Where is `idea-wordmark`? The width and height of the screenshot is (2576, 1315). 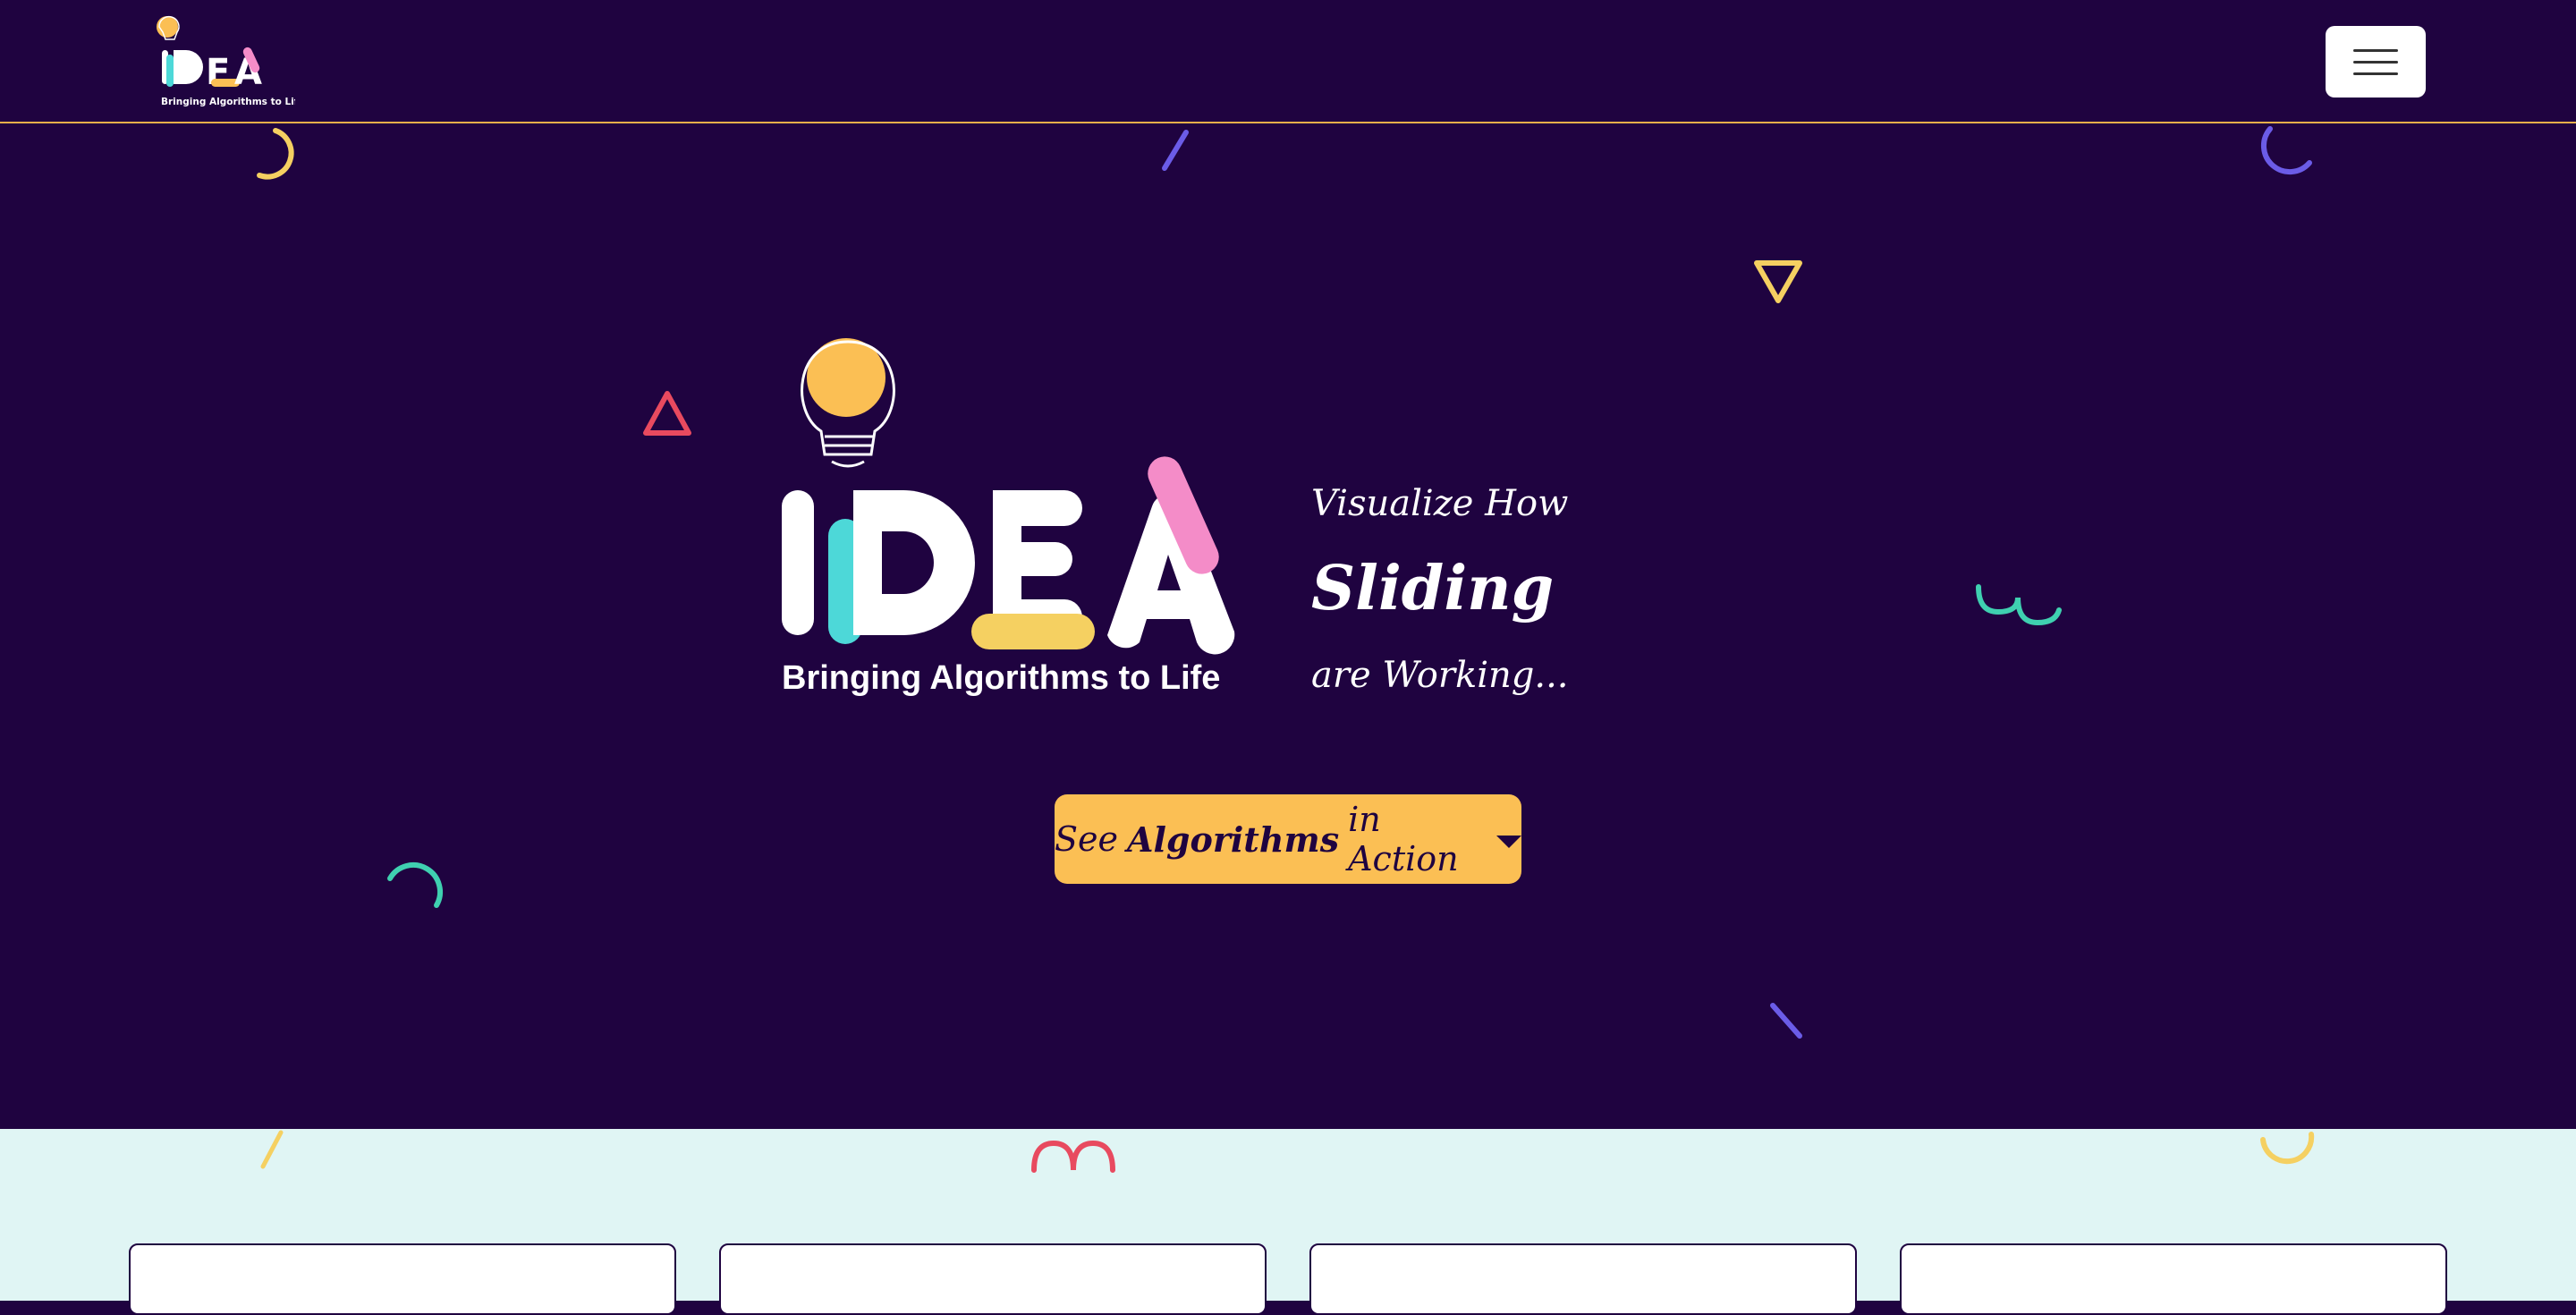 idea-wordmark is located at coordinates (1008, 555).